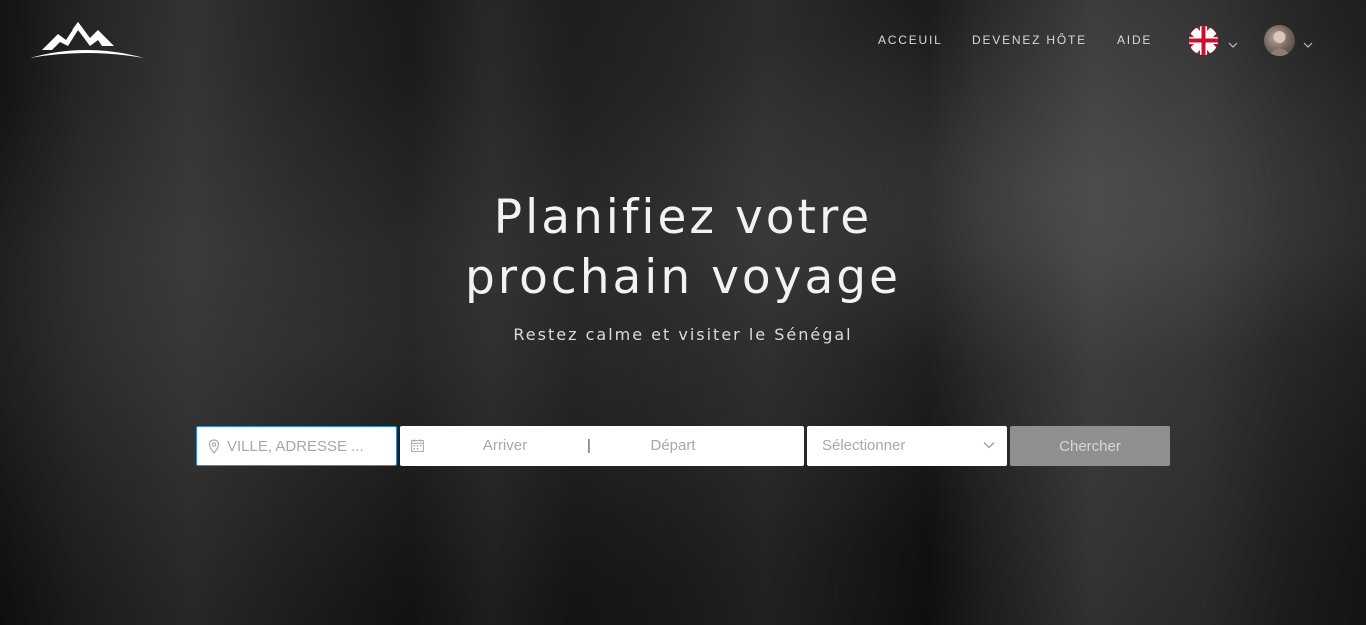 The height and width of the screenshot is (625, 1366). What do you see at coordinates (1203, 40) in the screenshot?
I see `uk-flag-icon` at bounding box center [1203, 40].